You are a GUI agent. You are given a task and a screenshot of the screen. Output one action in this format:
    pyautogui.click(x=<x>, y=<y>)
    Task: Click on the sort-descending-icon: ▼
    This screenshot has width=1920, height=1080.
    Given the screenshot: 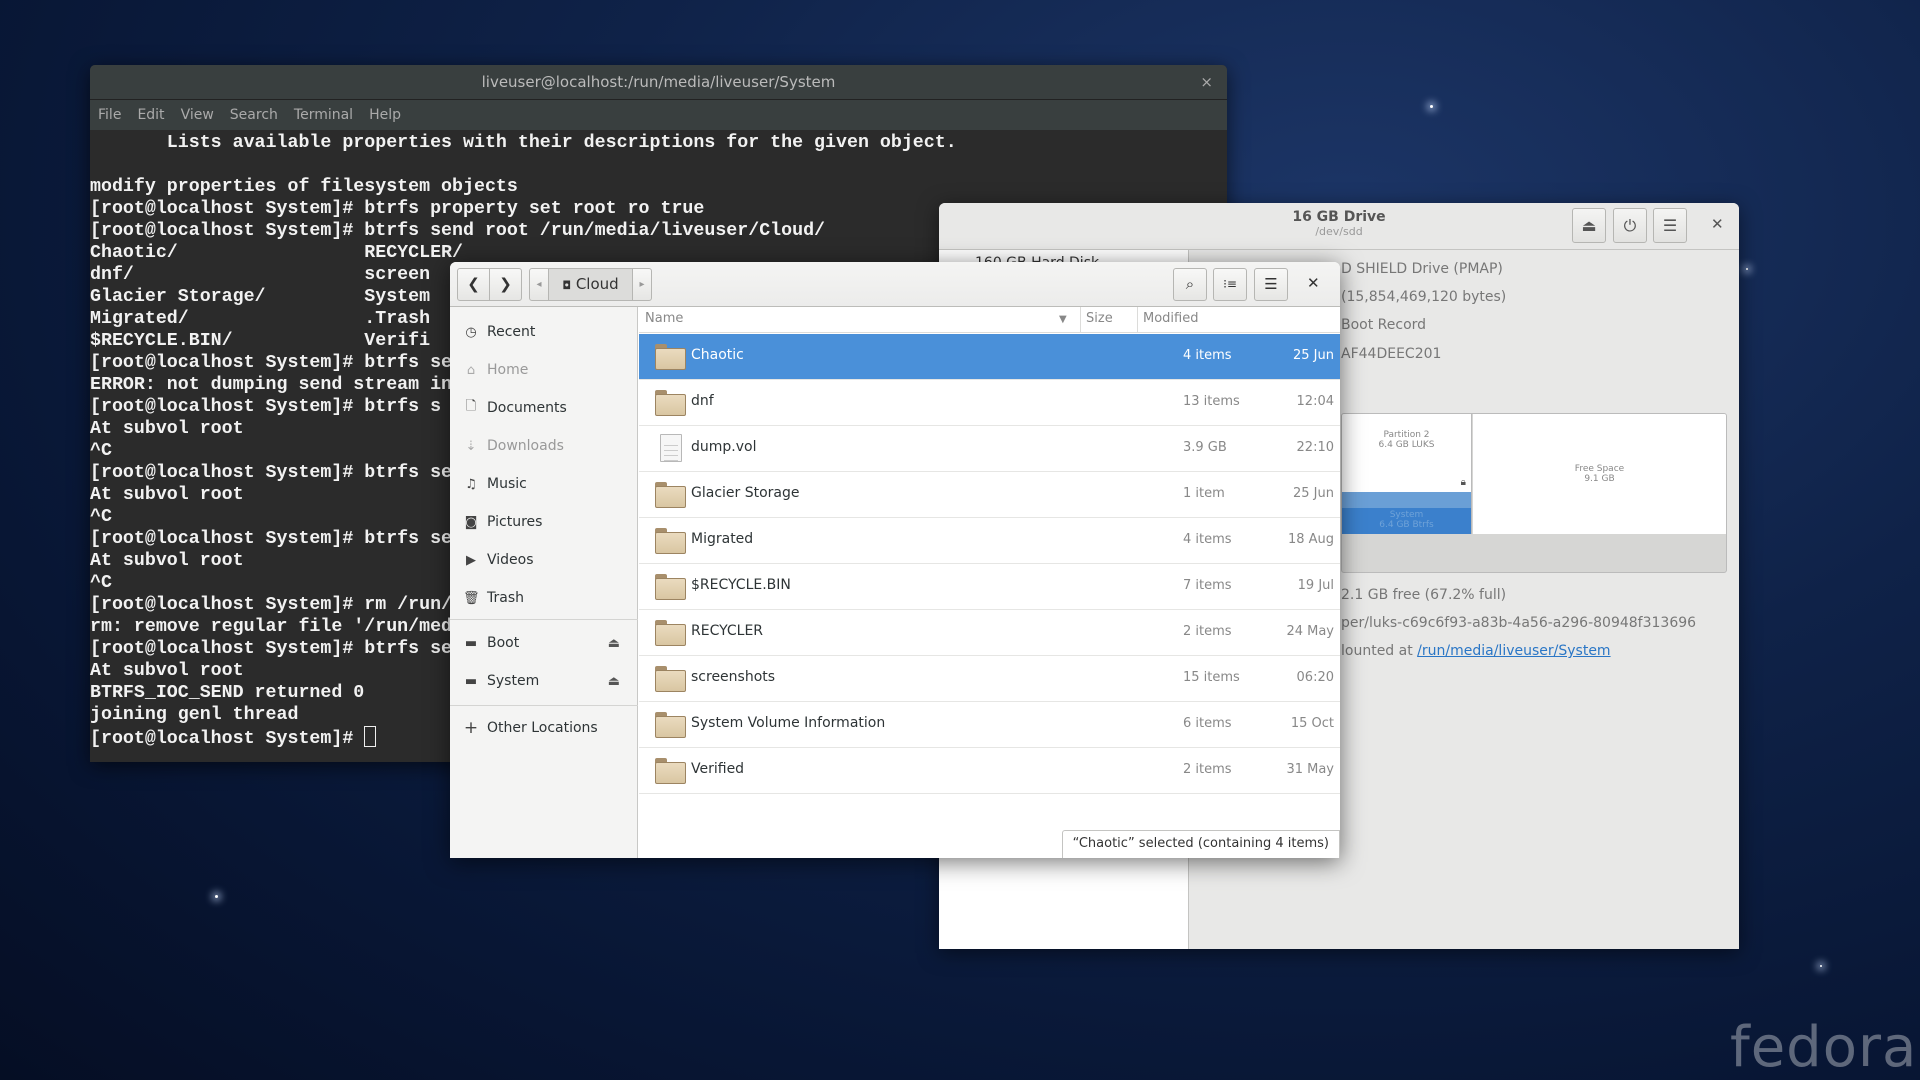 What is the action you would take?
    pyautogui.click(x=1063, y=319)
    